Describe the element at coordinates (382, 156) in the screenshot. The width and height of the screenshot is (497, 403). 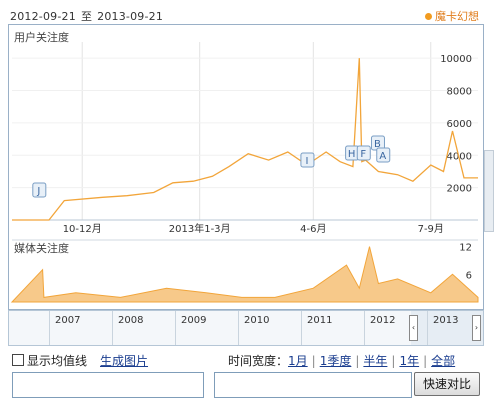
I see `event-marker-label: A` at that location.